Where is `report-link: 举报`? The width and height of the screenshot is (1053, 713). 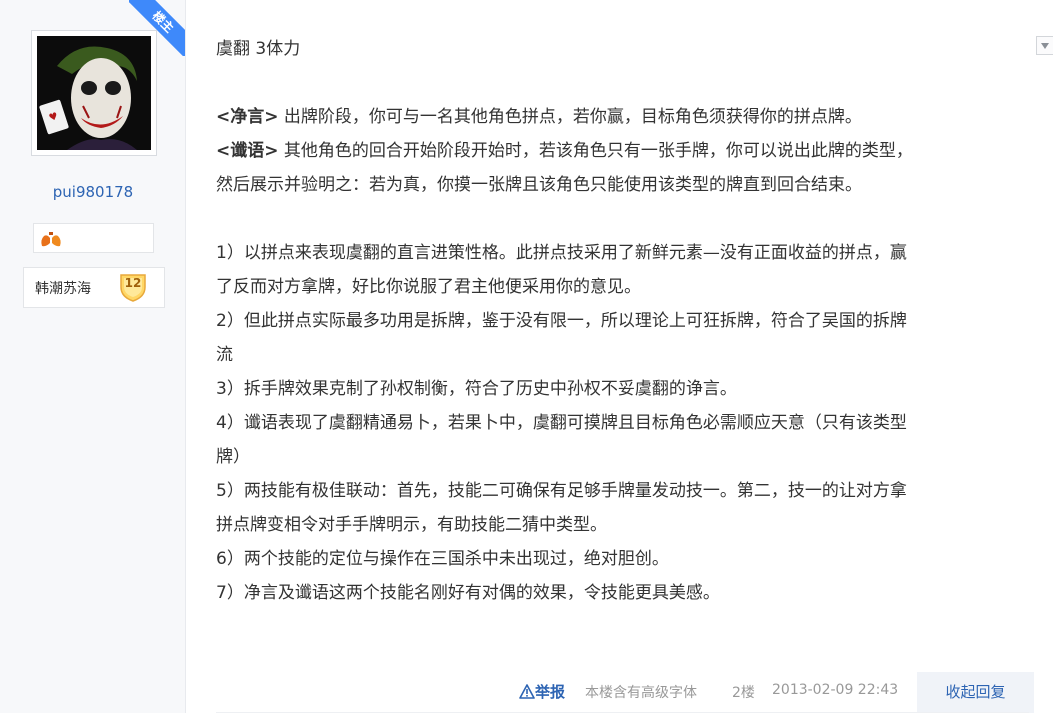
report-link: 举报 is located at coordinates (542, 691).